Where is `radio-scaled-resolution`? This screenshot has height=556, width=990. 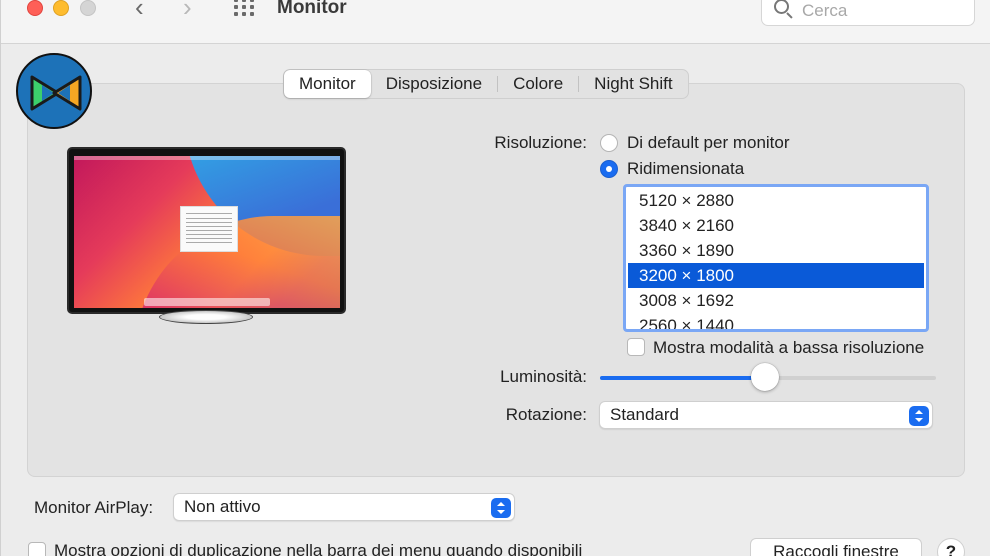
radio-scaled-resolution is located at coordinates (609, 169).